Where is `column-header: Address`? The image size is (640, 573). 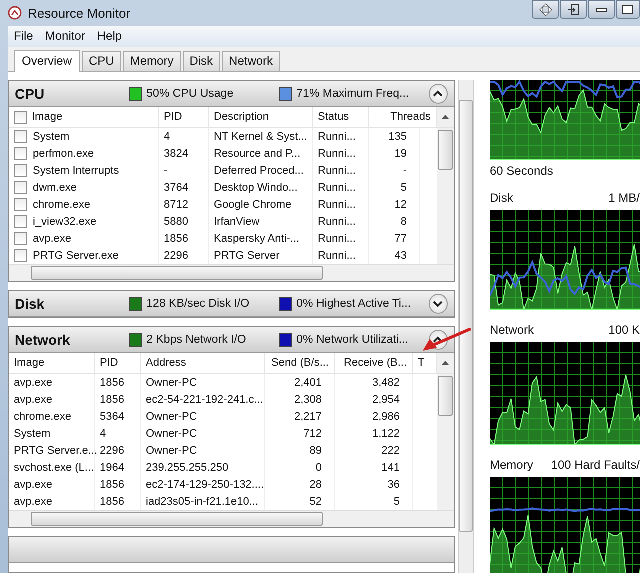
column-header: Address is located at coordinates (203, 363).